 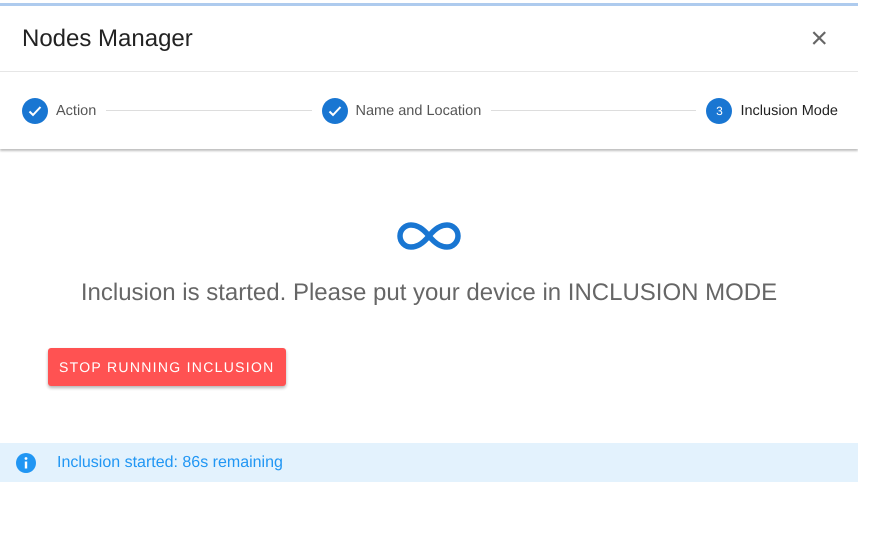 I want to click on status-message: Inclusion is started. Please put your device in INCLUSION MODE, so click(x=429, y=293).